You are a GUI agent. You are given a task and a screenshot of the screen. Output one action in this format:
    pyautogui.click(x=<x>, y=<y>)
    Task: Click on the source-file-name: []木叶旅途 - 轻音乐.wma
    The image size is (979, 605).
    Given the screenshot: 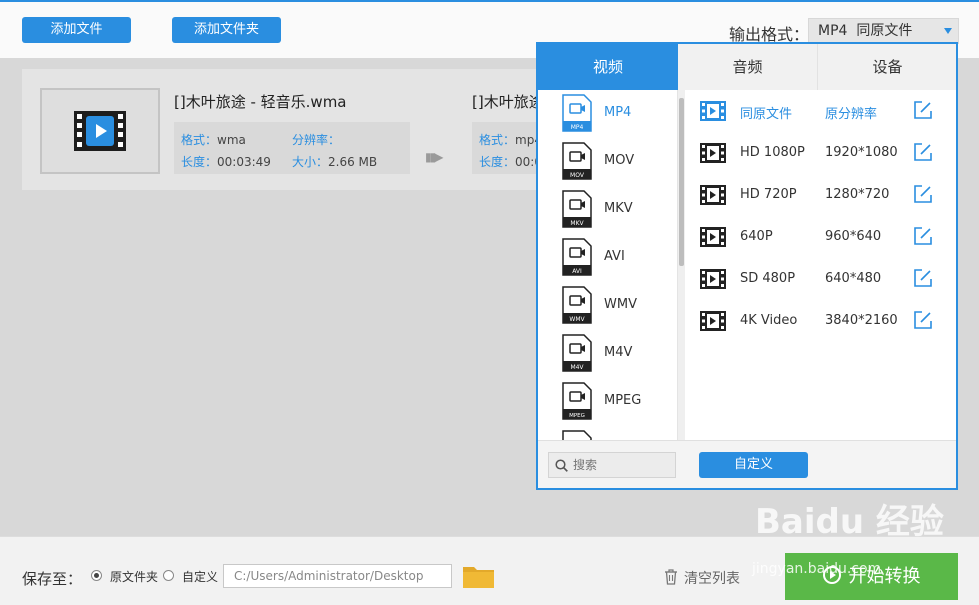 What is the action you would take?
    pyautogui.click(x=260, y=102)
    